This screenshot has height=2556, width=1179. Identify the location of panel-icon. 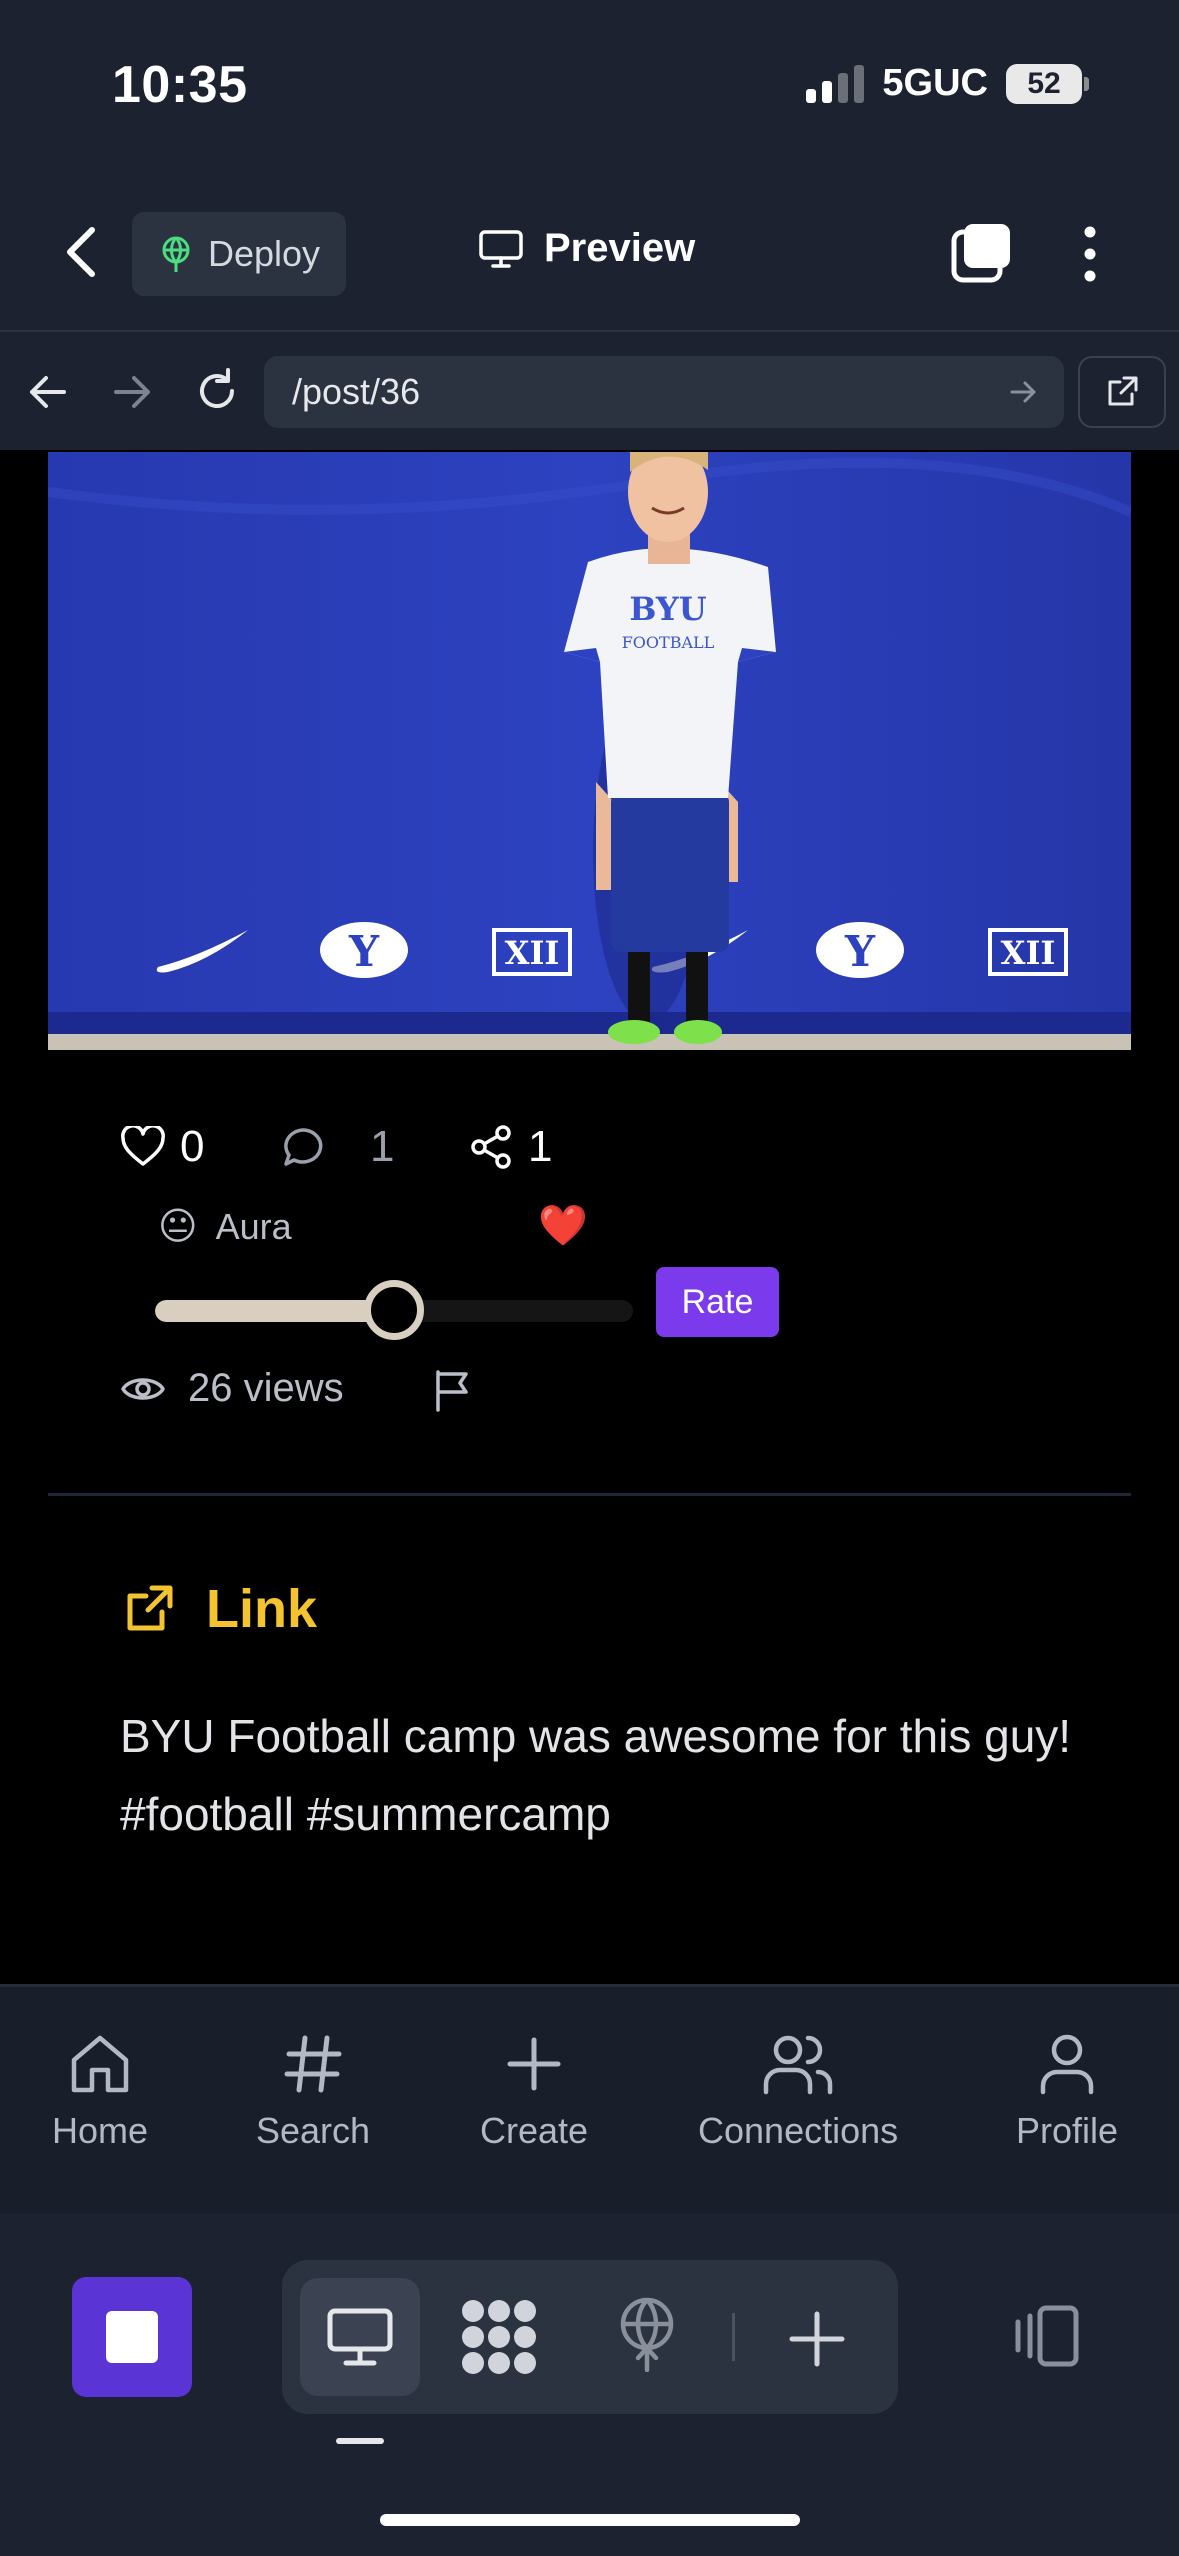
(1047, 2336).